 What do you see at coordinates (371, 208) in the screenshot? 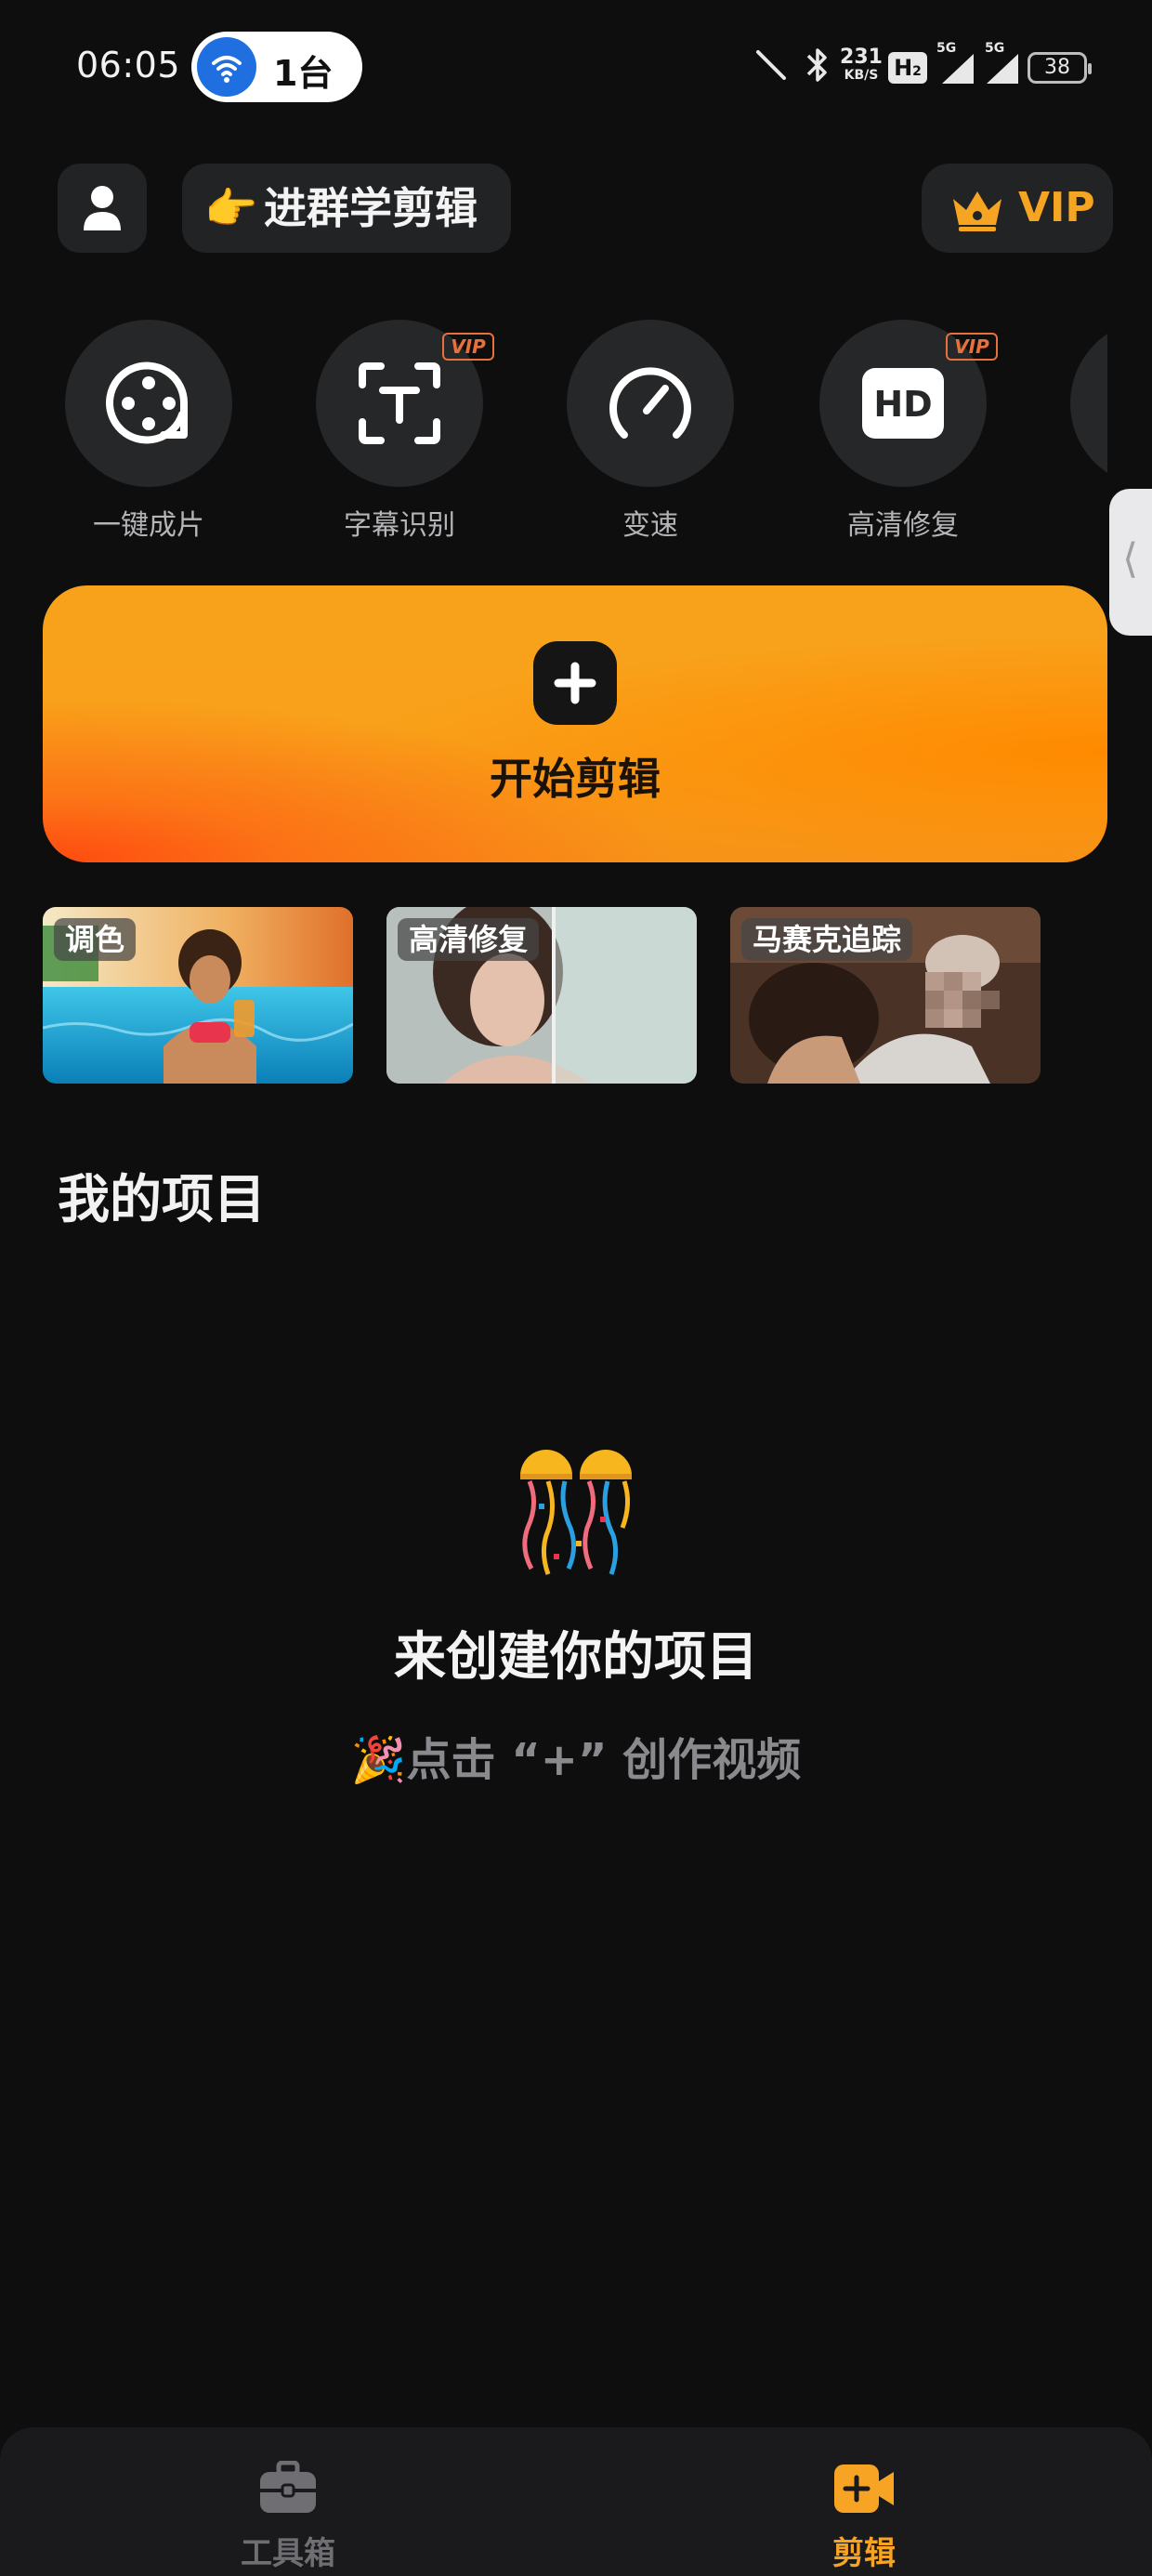
I see `join-group-label: 进群学剪辑` at bounding box center [371, 208].